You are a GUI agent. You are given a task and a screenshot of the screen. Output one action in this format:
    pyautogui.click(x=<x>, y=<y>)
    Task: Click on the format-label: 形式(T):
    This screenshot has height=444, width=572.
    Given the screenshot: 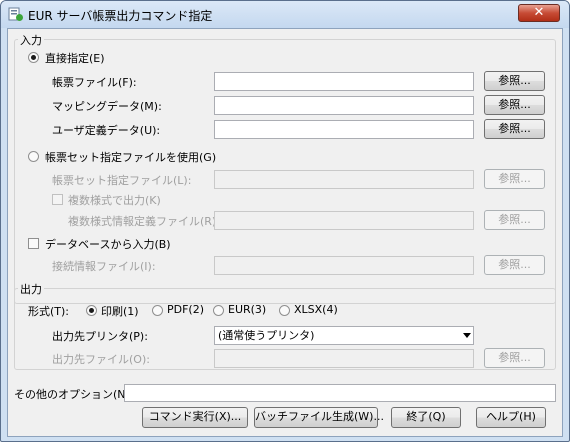 What is the action you would take?
    pyautogui.click(x=49, y=311)
    